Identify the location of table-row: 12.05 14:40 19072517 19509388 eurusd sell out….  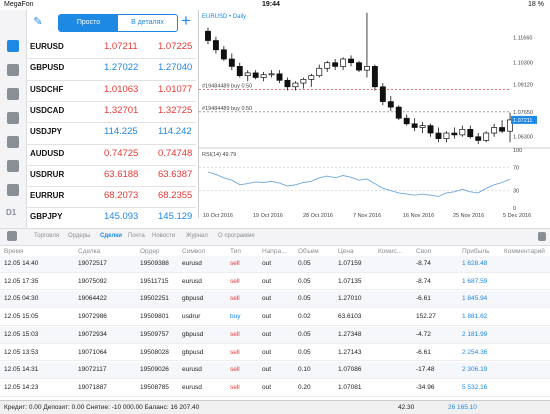
(275, 264).